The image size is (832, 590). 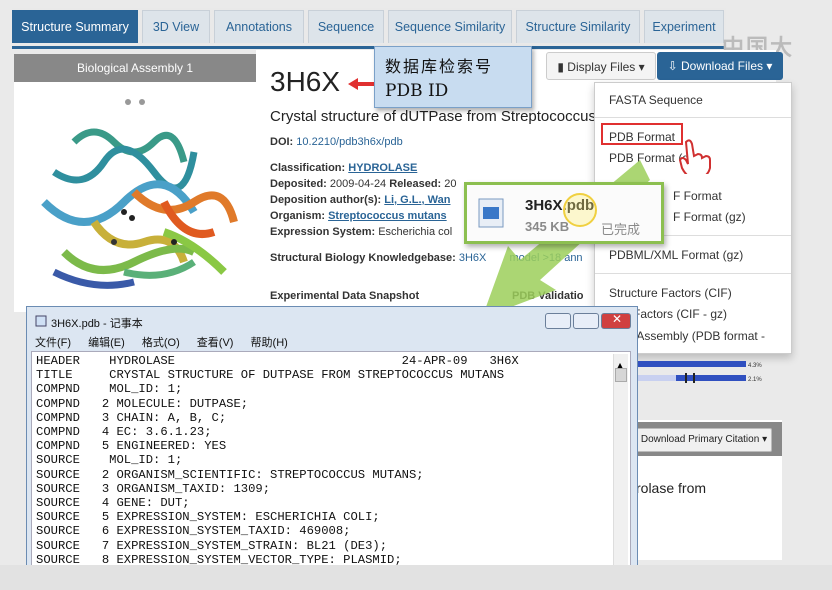 I want to click on snapshot-label: Experimental Data Snapshot, so click(x=345, y=296).